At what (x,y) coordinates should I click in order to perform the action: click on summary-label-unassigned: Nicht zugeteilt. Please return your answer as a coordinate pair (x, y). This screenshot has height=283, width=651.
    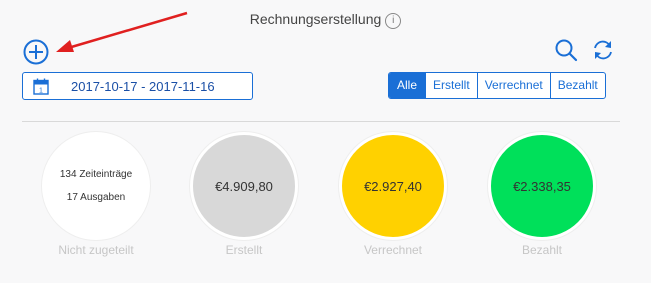
    Looking at the image, I should click on (96, 250).